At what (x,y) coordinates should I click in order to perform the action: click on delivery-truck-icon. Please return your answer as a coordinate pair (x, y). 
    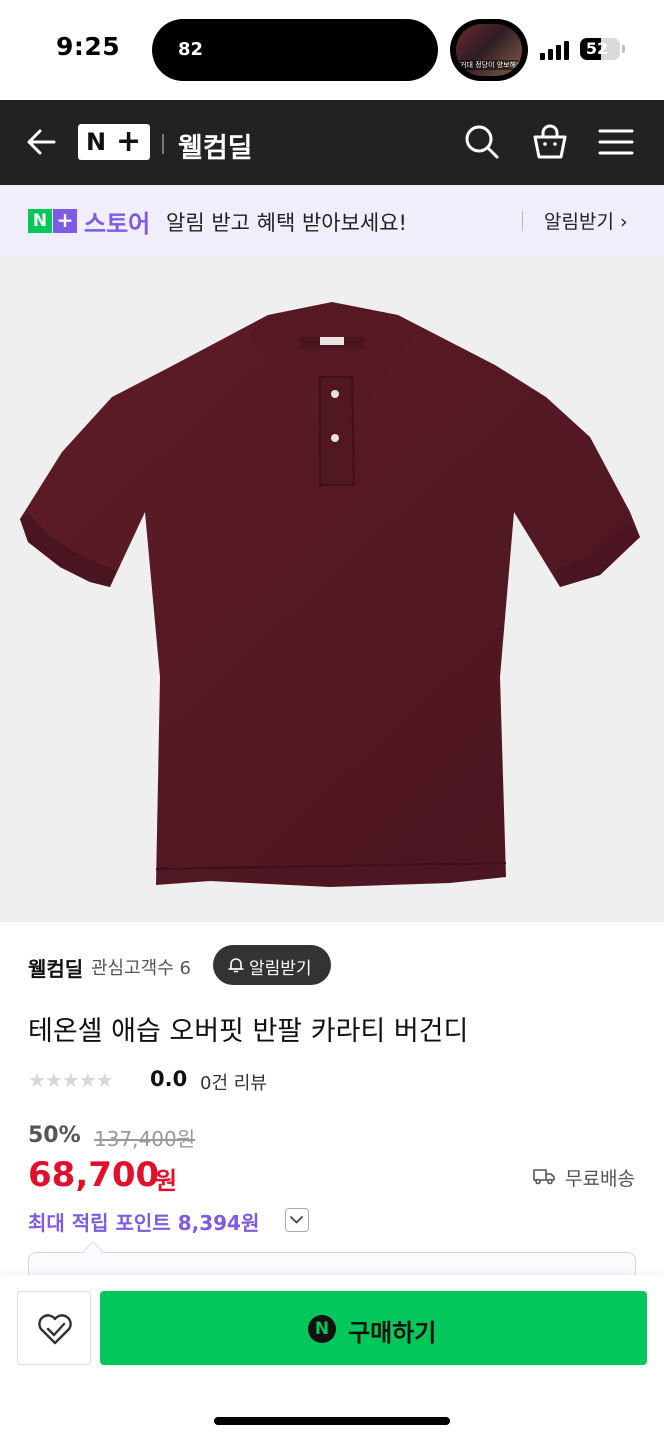
    Looking at the image, I should click on (544, 1177).